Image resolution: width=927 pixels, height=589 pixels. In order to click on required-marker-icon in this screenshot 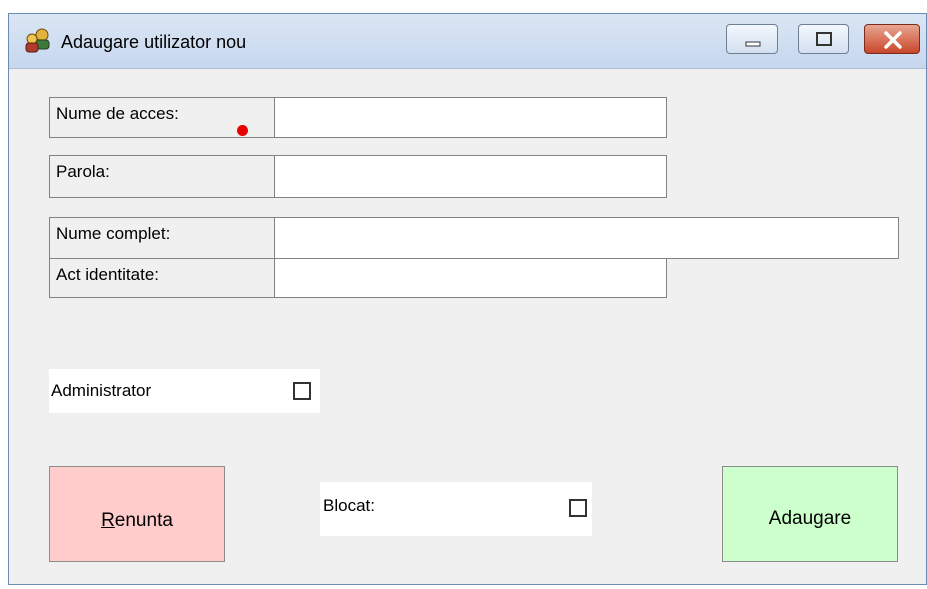, I will do `click(242, 130)`.